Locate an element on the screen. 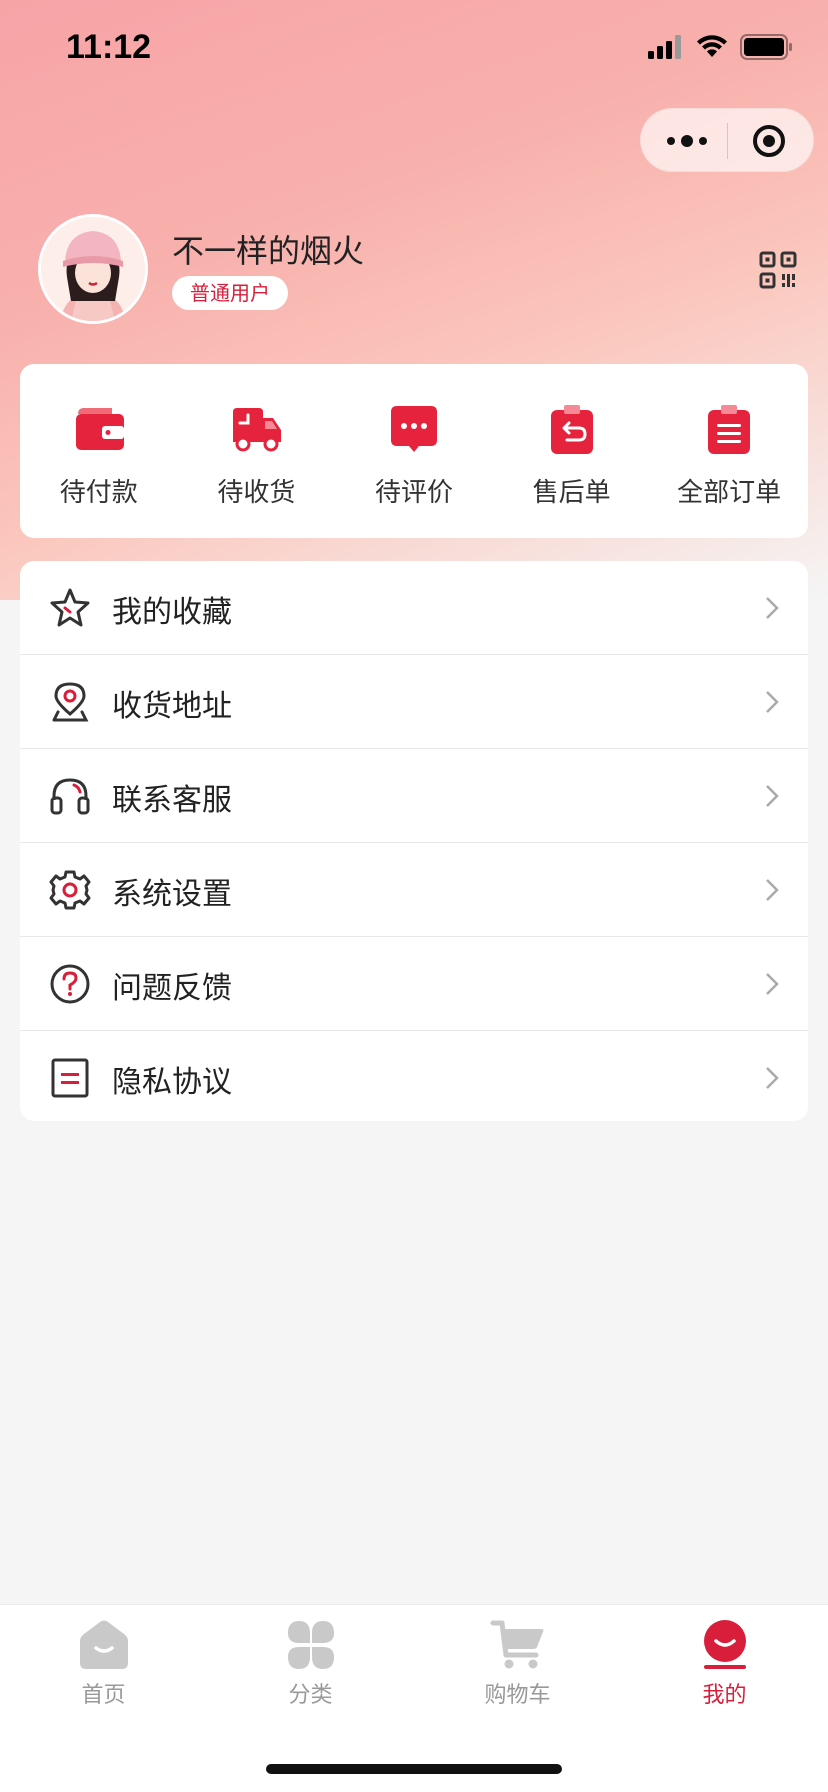  menu-label: 系统设置 is located at coordinates (172, 894).